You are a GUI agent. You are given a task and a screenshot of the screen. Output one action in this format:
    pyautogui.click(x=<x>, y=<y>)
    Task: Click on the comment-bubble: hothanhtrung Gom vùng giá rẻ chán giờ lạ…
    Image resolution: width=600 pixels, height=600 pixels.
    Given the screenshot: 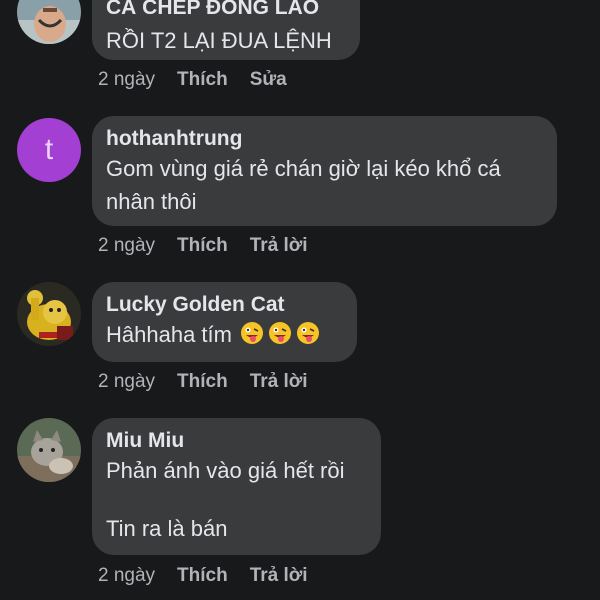 What is the action you would take?
    pyautogui.click(x=324, y=171)
    